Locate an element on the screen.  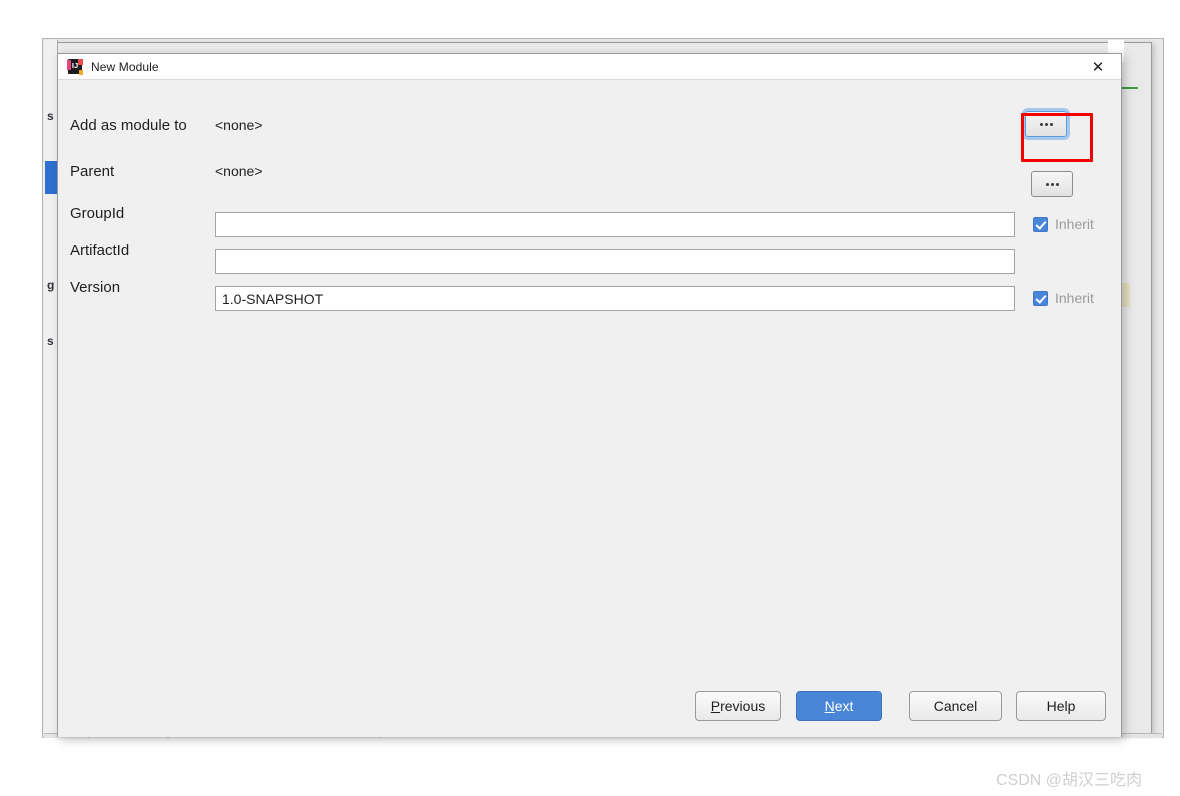
browse-button-parent is located at coordinates (1052, 184).